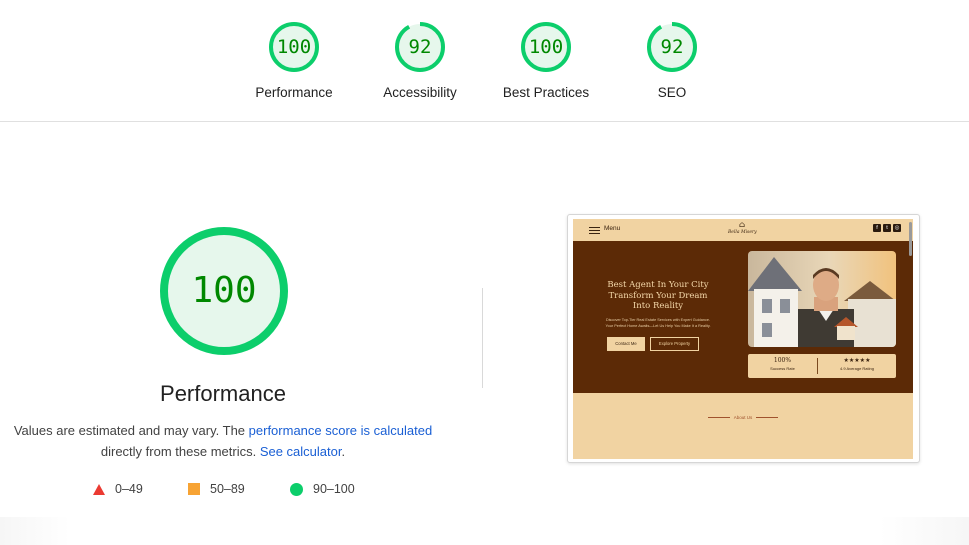 The height and width of the screenshot is (545, 969). Describe the element at coordinates (782, 365) in the screenshot. I see `success-stat: 100% Success Rate` at that location.